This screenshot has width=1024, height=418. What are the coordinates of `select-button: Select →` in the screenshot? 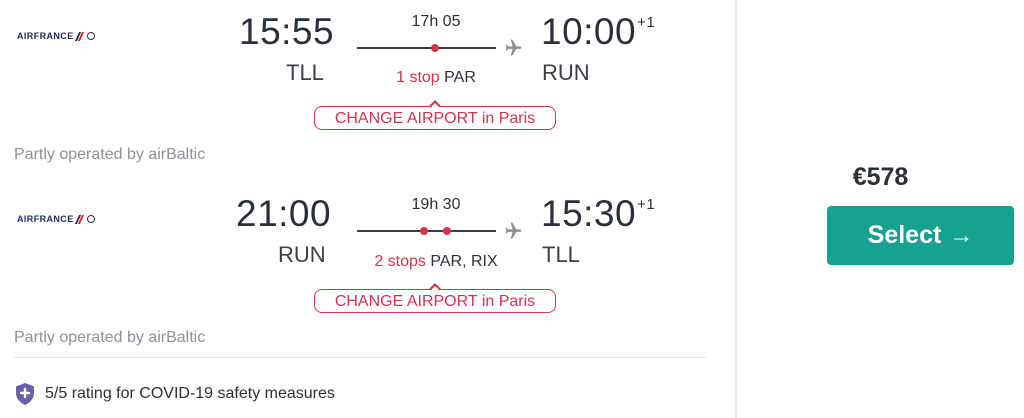 It's located at (920, 235).